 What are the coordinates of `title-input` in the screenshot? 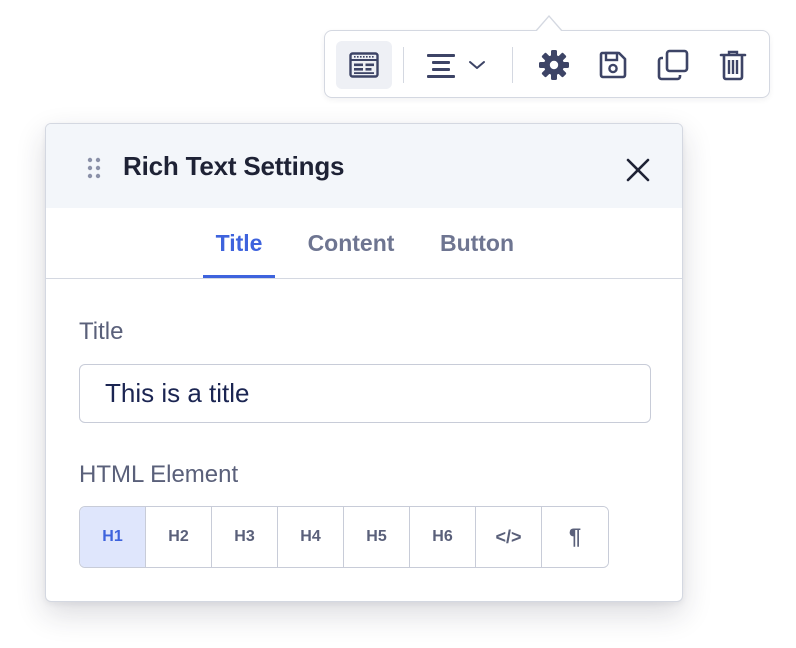 It's located at (365, 393).